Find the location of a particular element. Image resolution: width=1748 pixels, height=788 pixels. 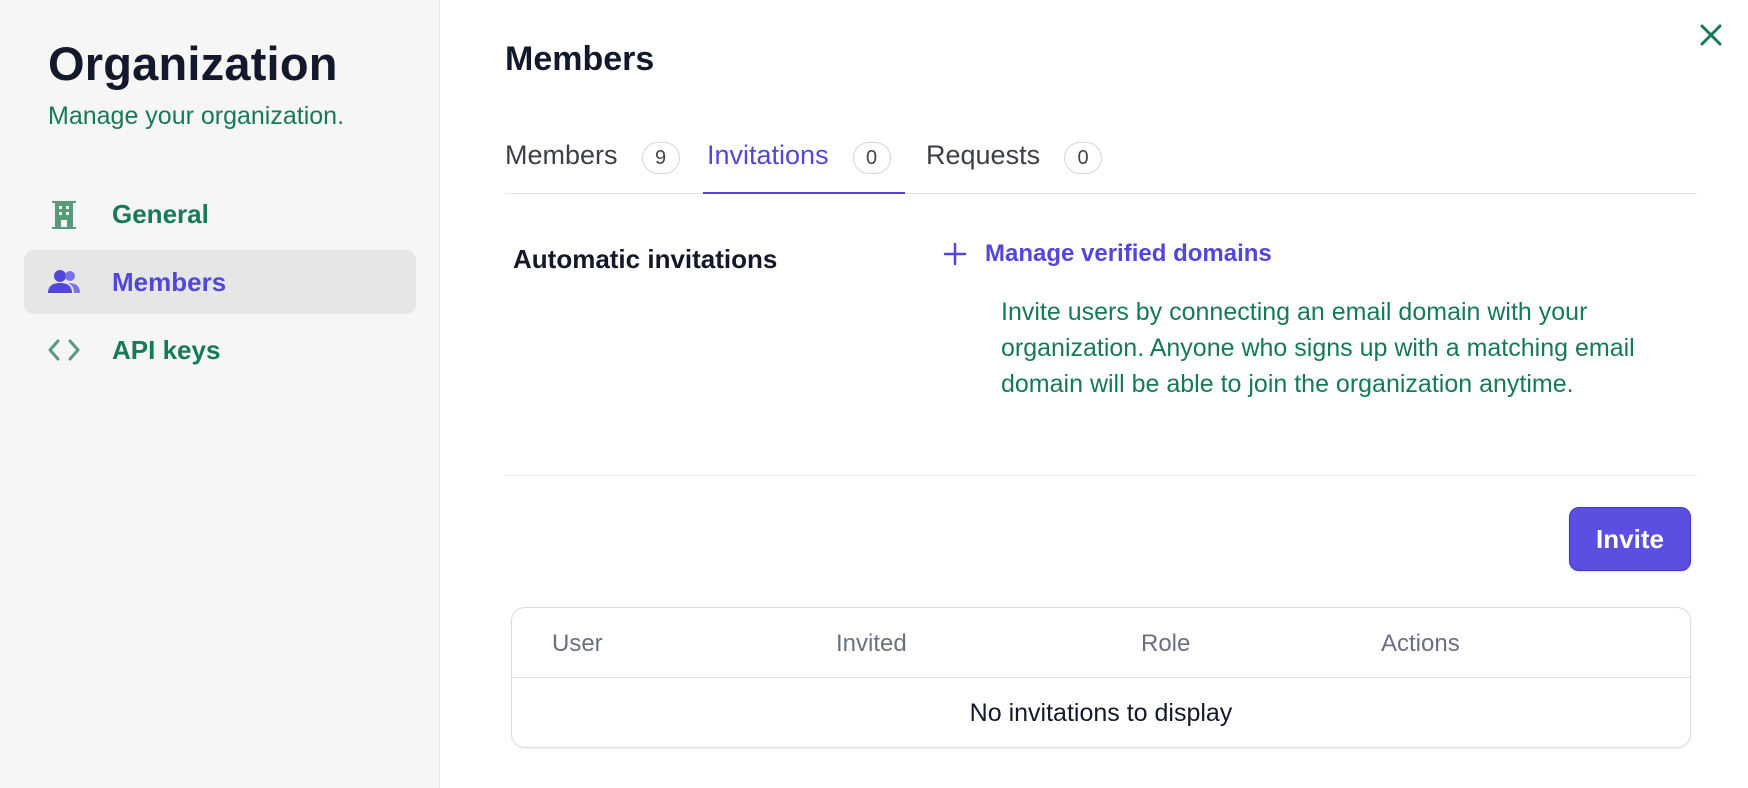

tab-label: Members is located at coordinates (561, 155).